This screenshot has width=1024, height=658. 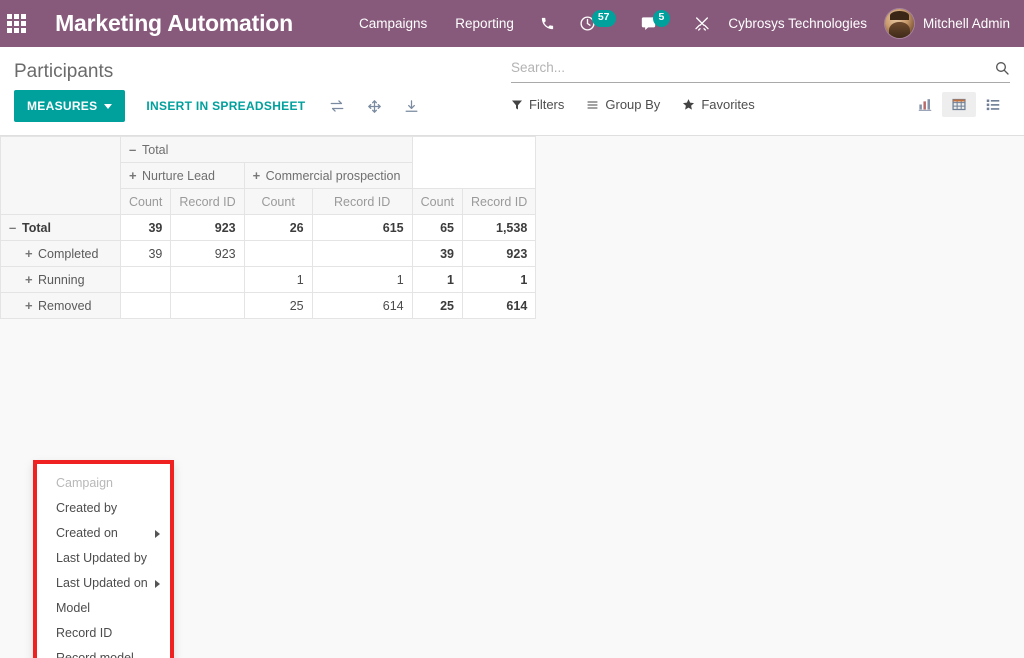 What do you see at coordinates (84, 633) in the screenshot?
I see `dropdown-item-label: Record ID` at bounding box center [84, 633].